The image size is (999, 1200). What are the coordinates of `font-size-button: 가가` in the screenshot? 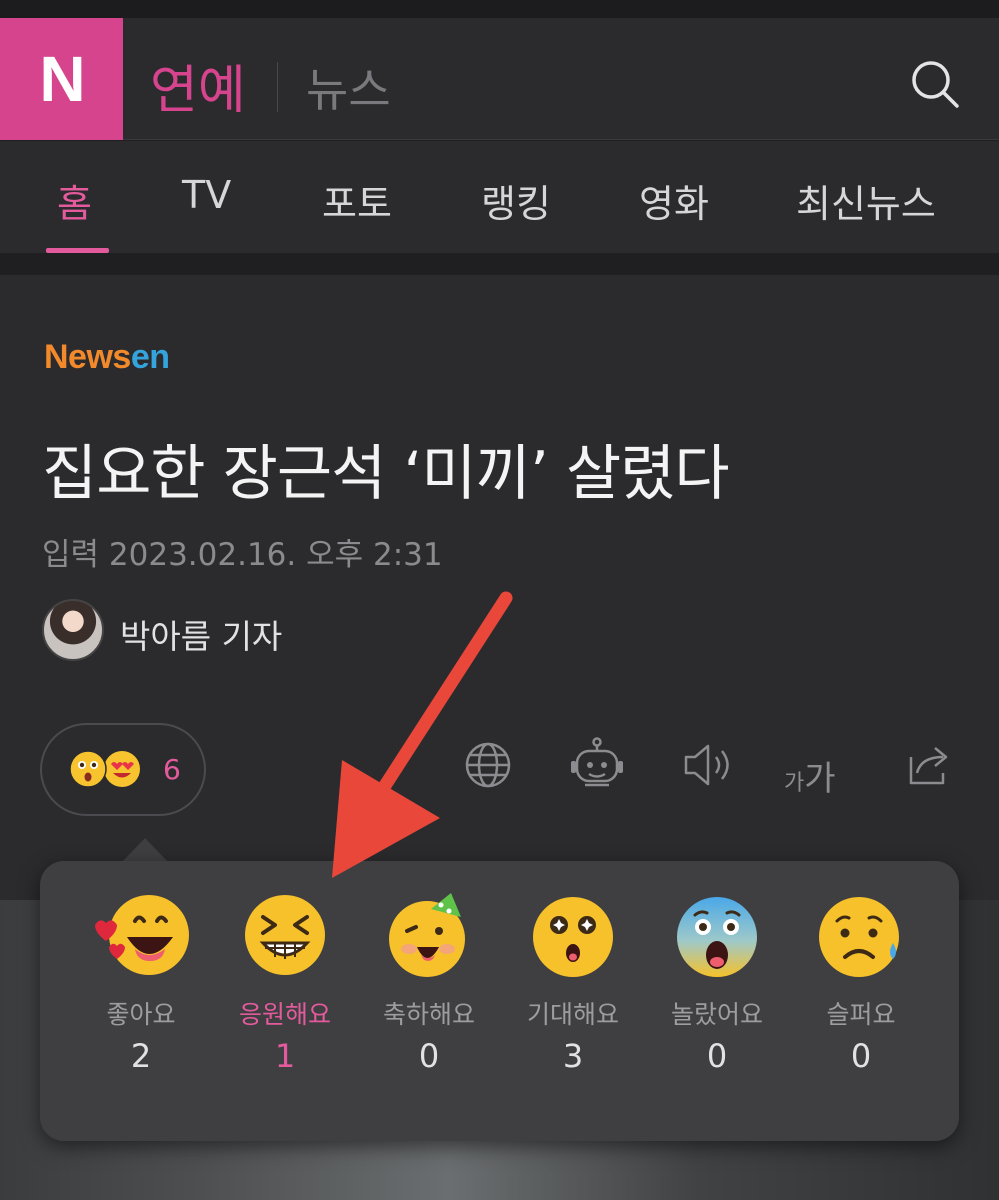 It's located at (819, 776).